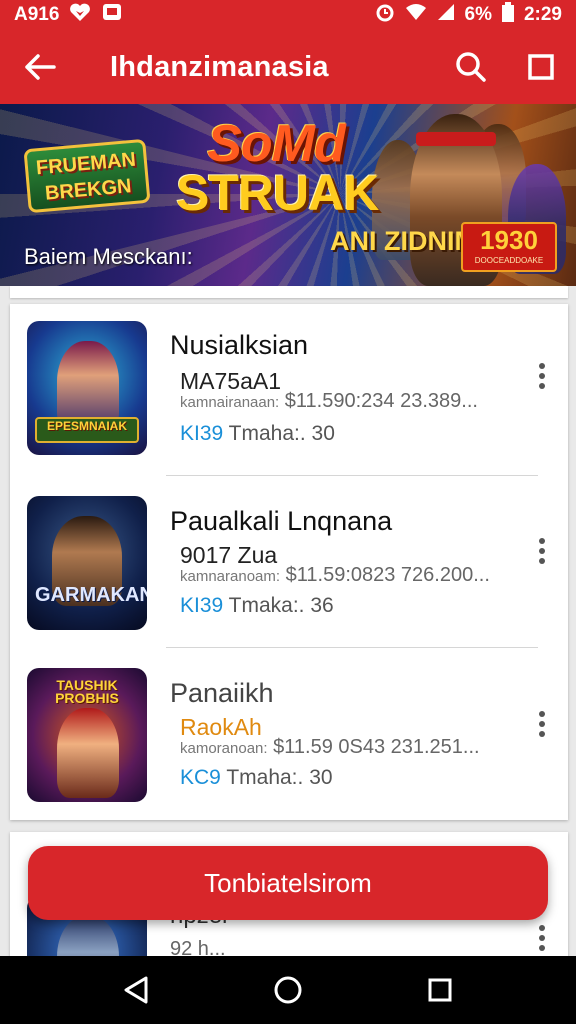  I want to click on alarm-icon, so click(385, 15).